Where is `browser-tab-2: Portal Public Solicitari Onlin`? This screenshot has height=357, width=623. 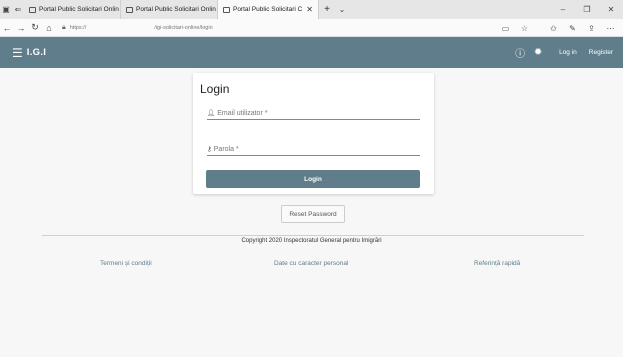
browser-tab-2: Portal Public Solicitari Onlin is located at coordinates (169, 9).